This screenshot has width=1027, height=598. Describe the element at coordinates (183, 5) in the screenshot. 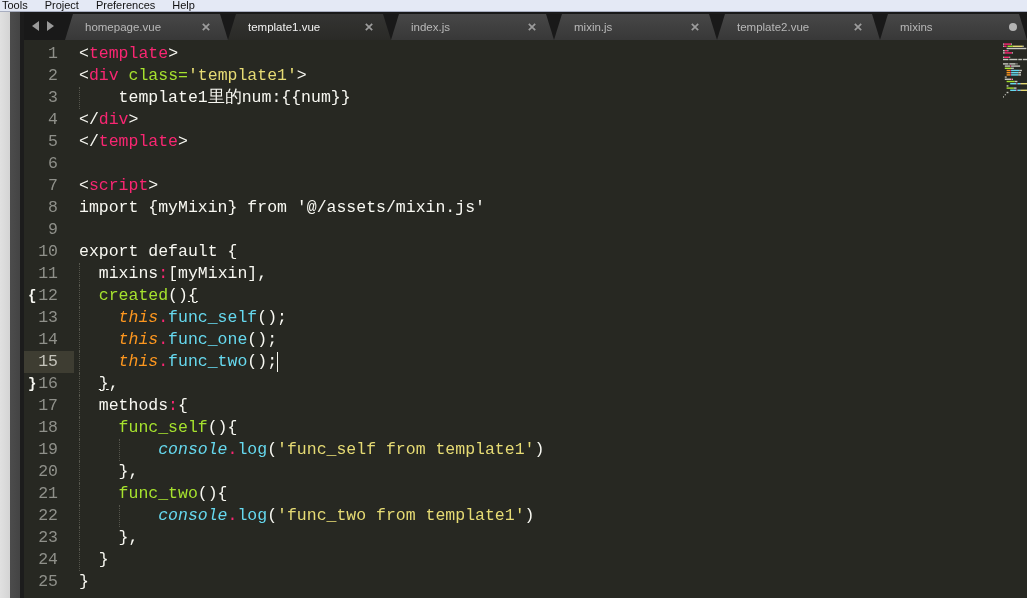

I see `menu-item: Help` at that location.